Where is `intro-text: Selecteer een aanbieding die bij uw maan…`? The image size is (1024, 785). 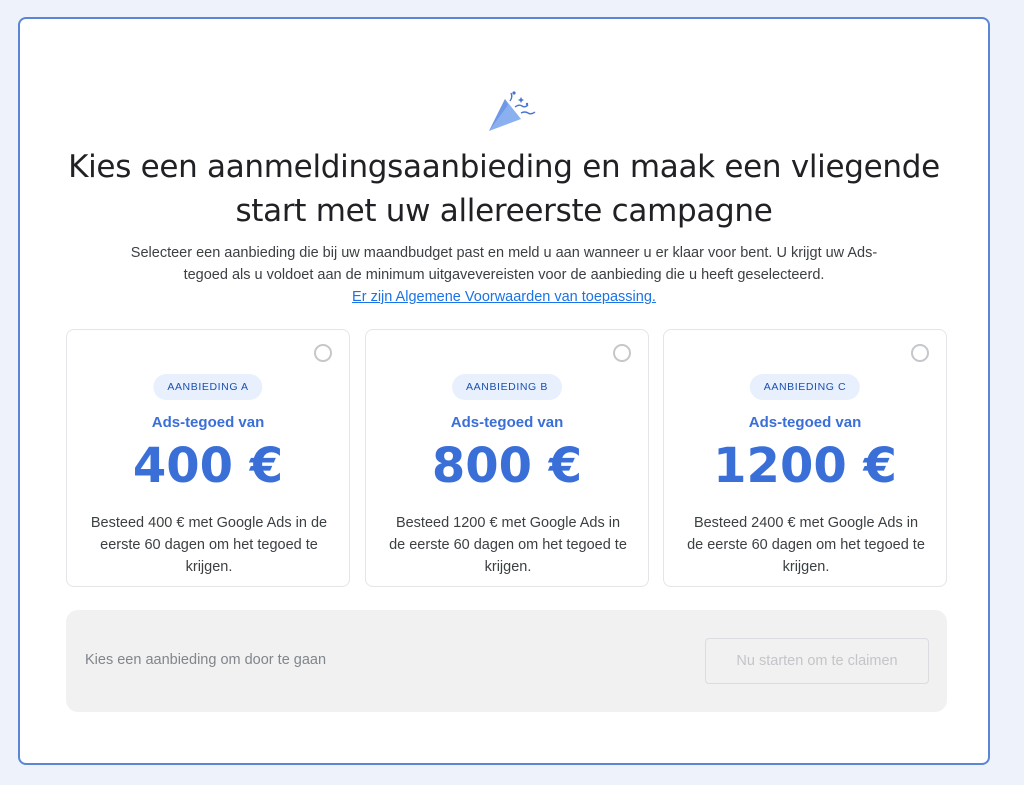 intro-text: Selecteer een aanbieding die bij uw maan… is located at coordinates (504, 264).